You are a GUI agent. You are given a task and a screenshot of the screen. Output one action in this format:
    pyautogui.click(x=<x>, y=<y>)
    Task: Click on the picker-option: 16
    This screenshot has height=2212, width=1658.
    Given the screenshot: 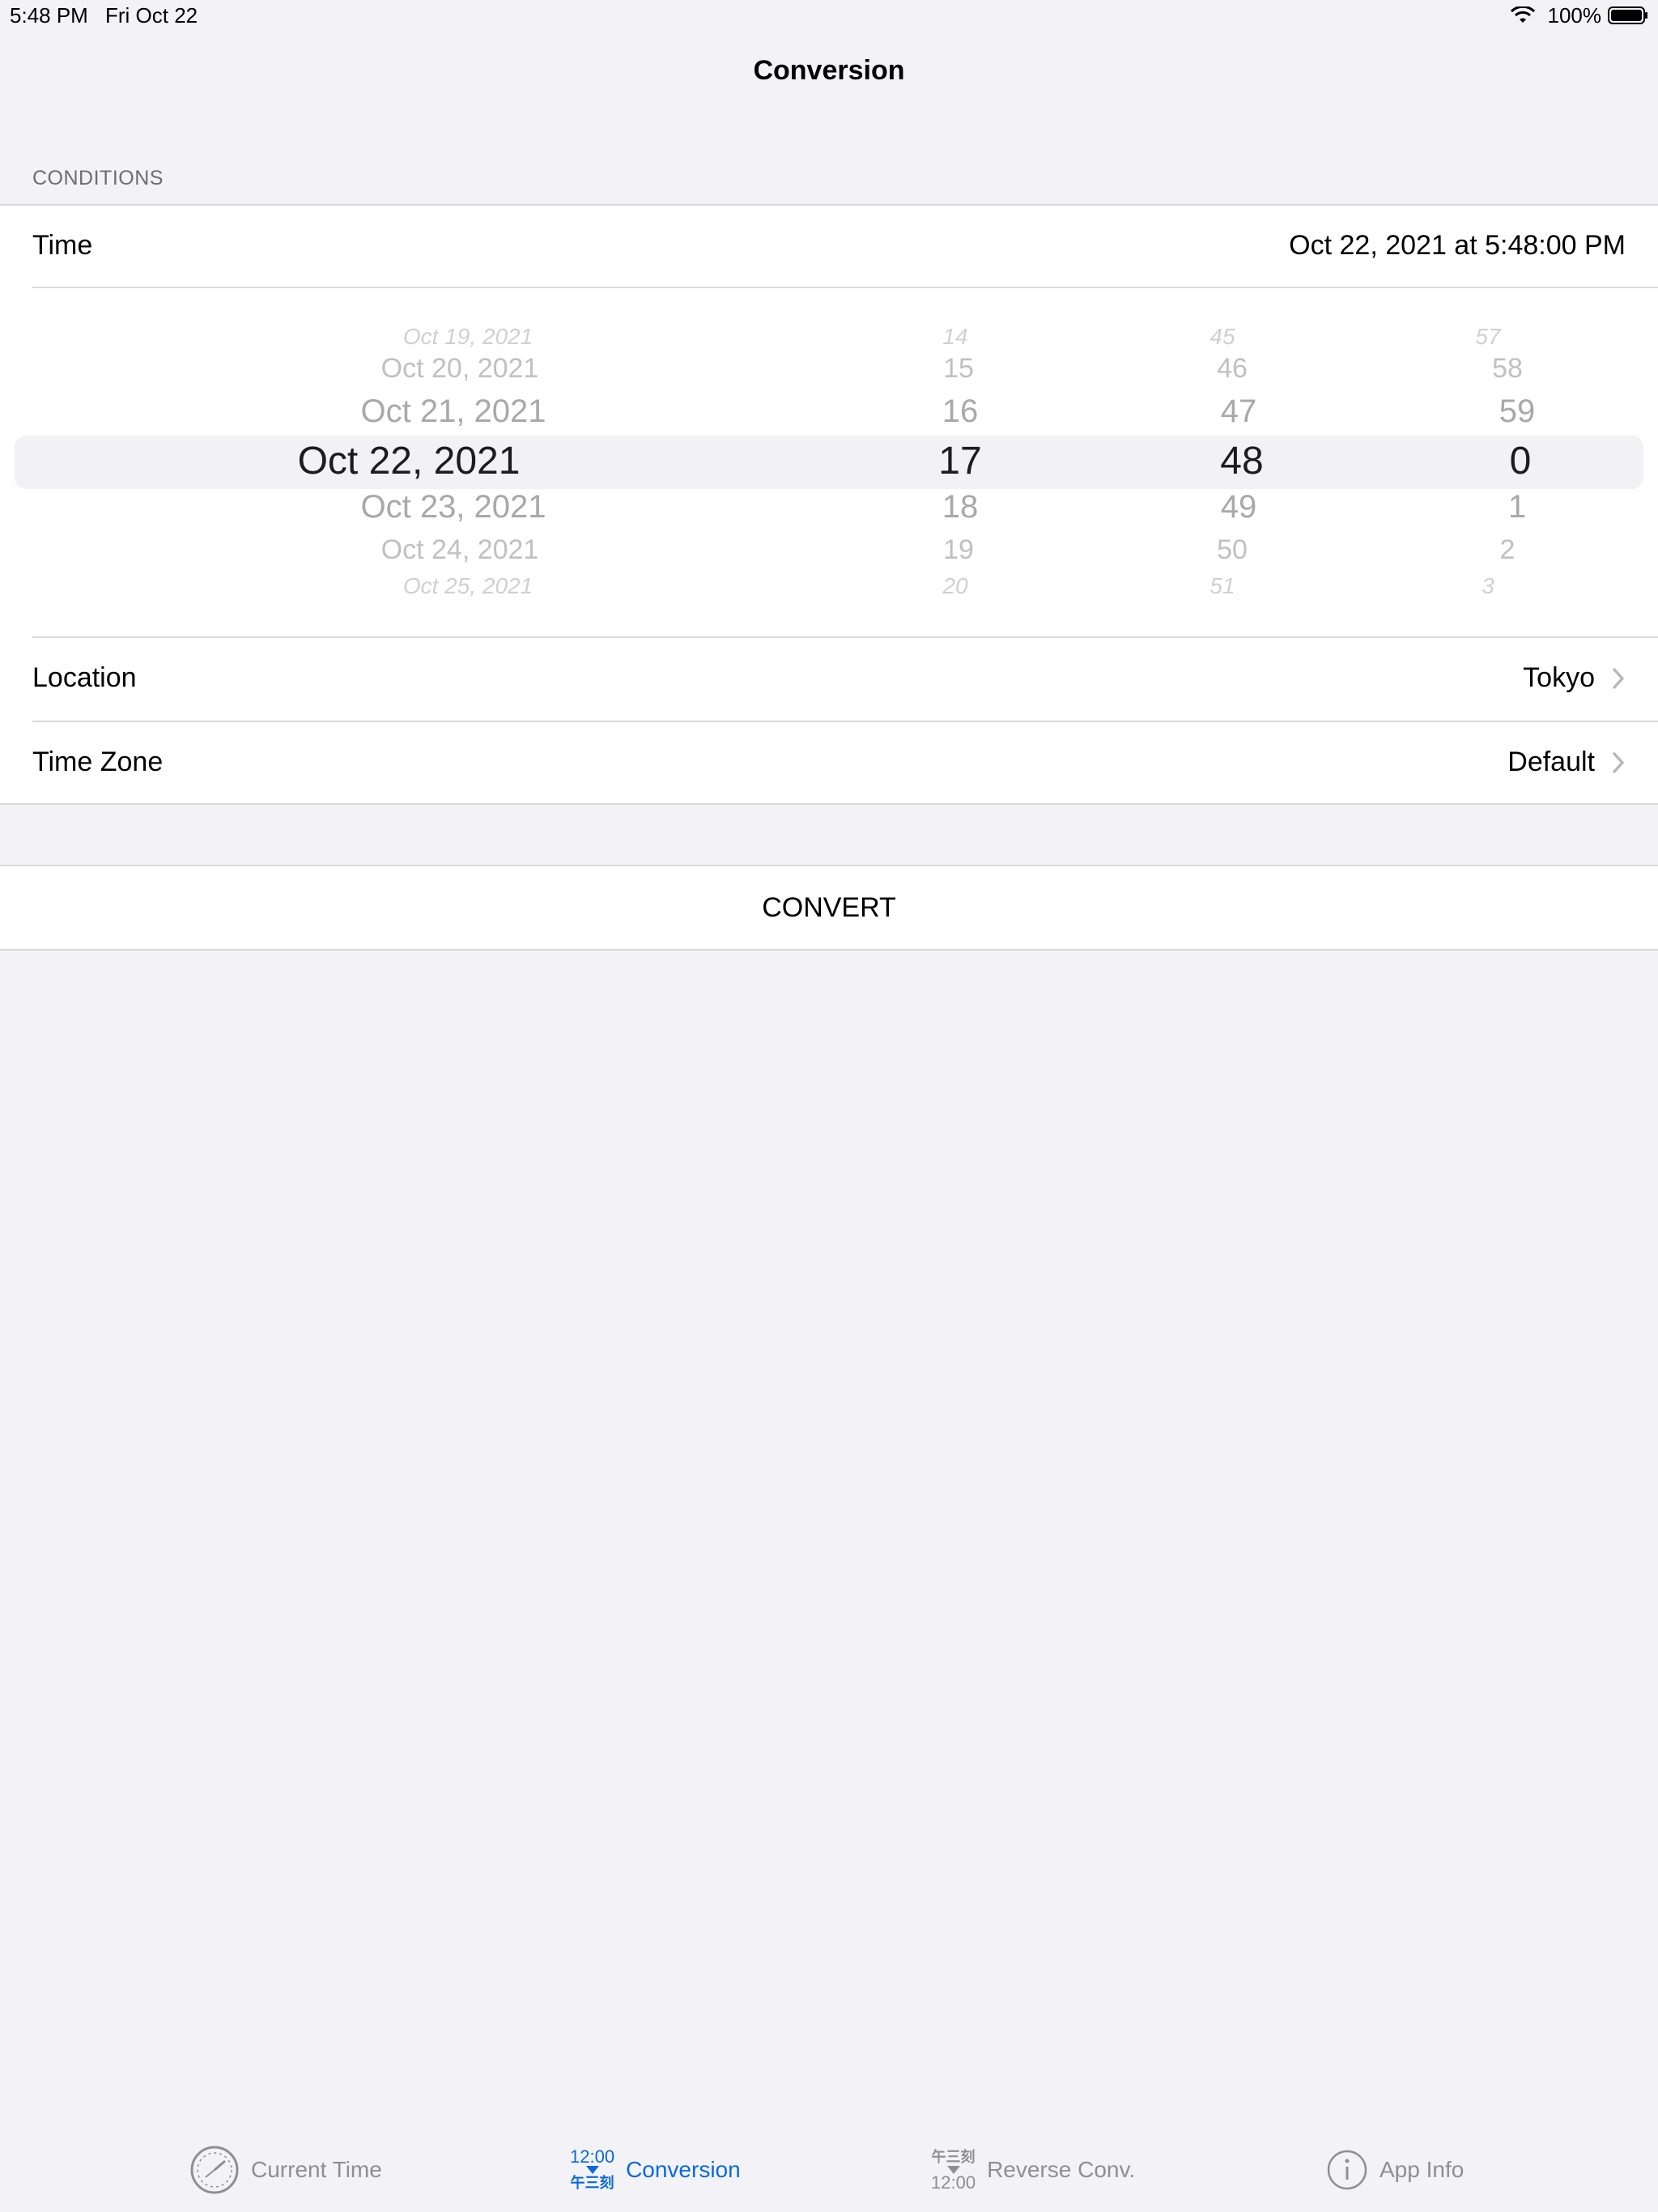 What is the action you would take?
    pyautogui.click(x=960, y=412)
    